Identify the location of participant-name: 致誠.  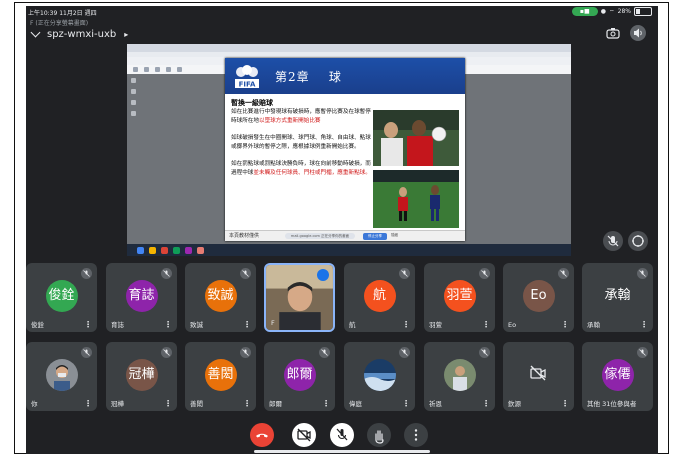
(196, 325).